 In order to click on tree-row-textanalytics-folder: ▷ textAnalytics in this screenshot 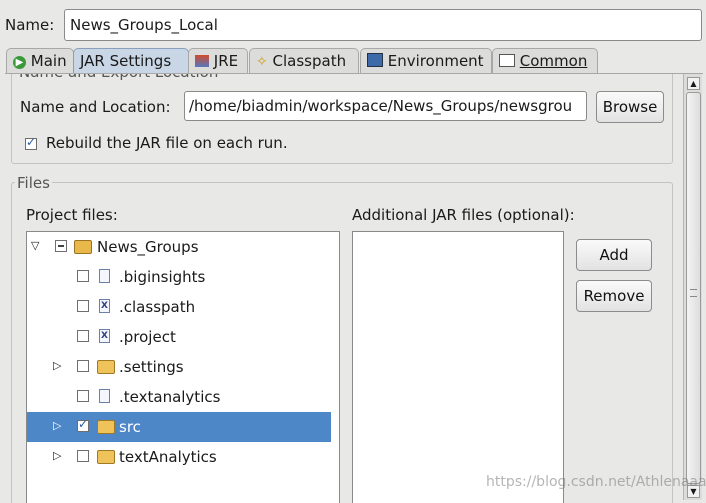, I will do `click(179, 457)`.